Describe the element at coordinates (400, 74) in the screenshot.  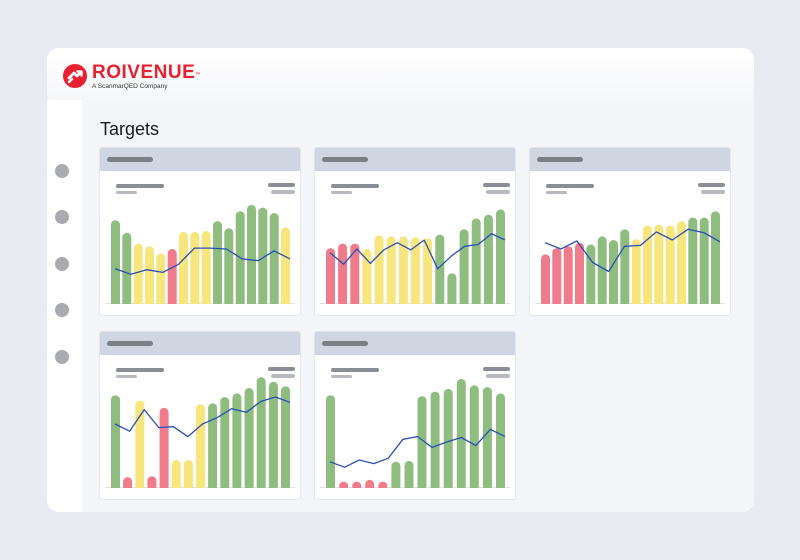
I see `top-bar: ROIVENUE™ A ScanmarQED Company` at that location.